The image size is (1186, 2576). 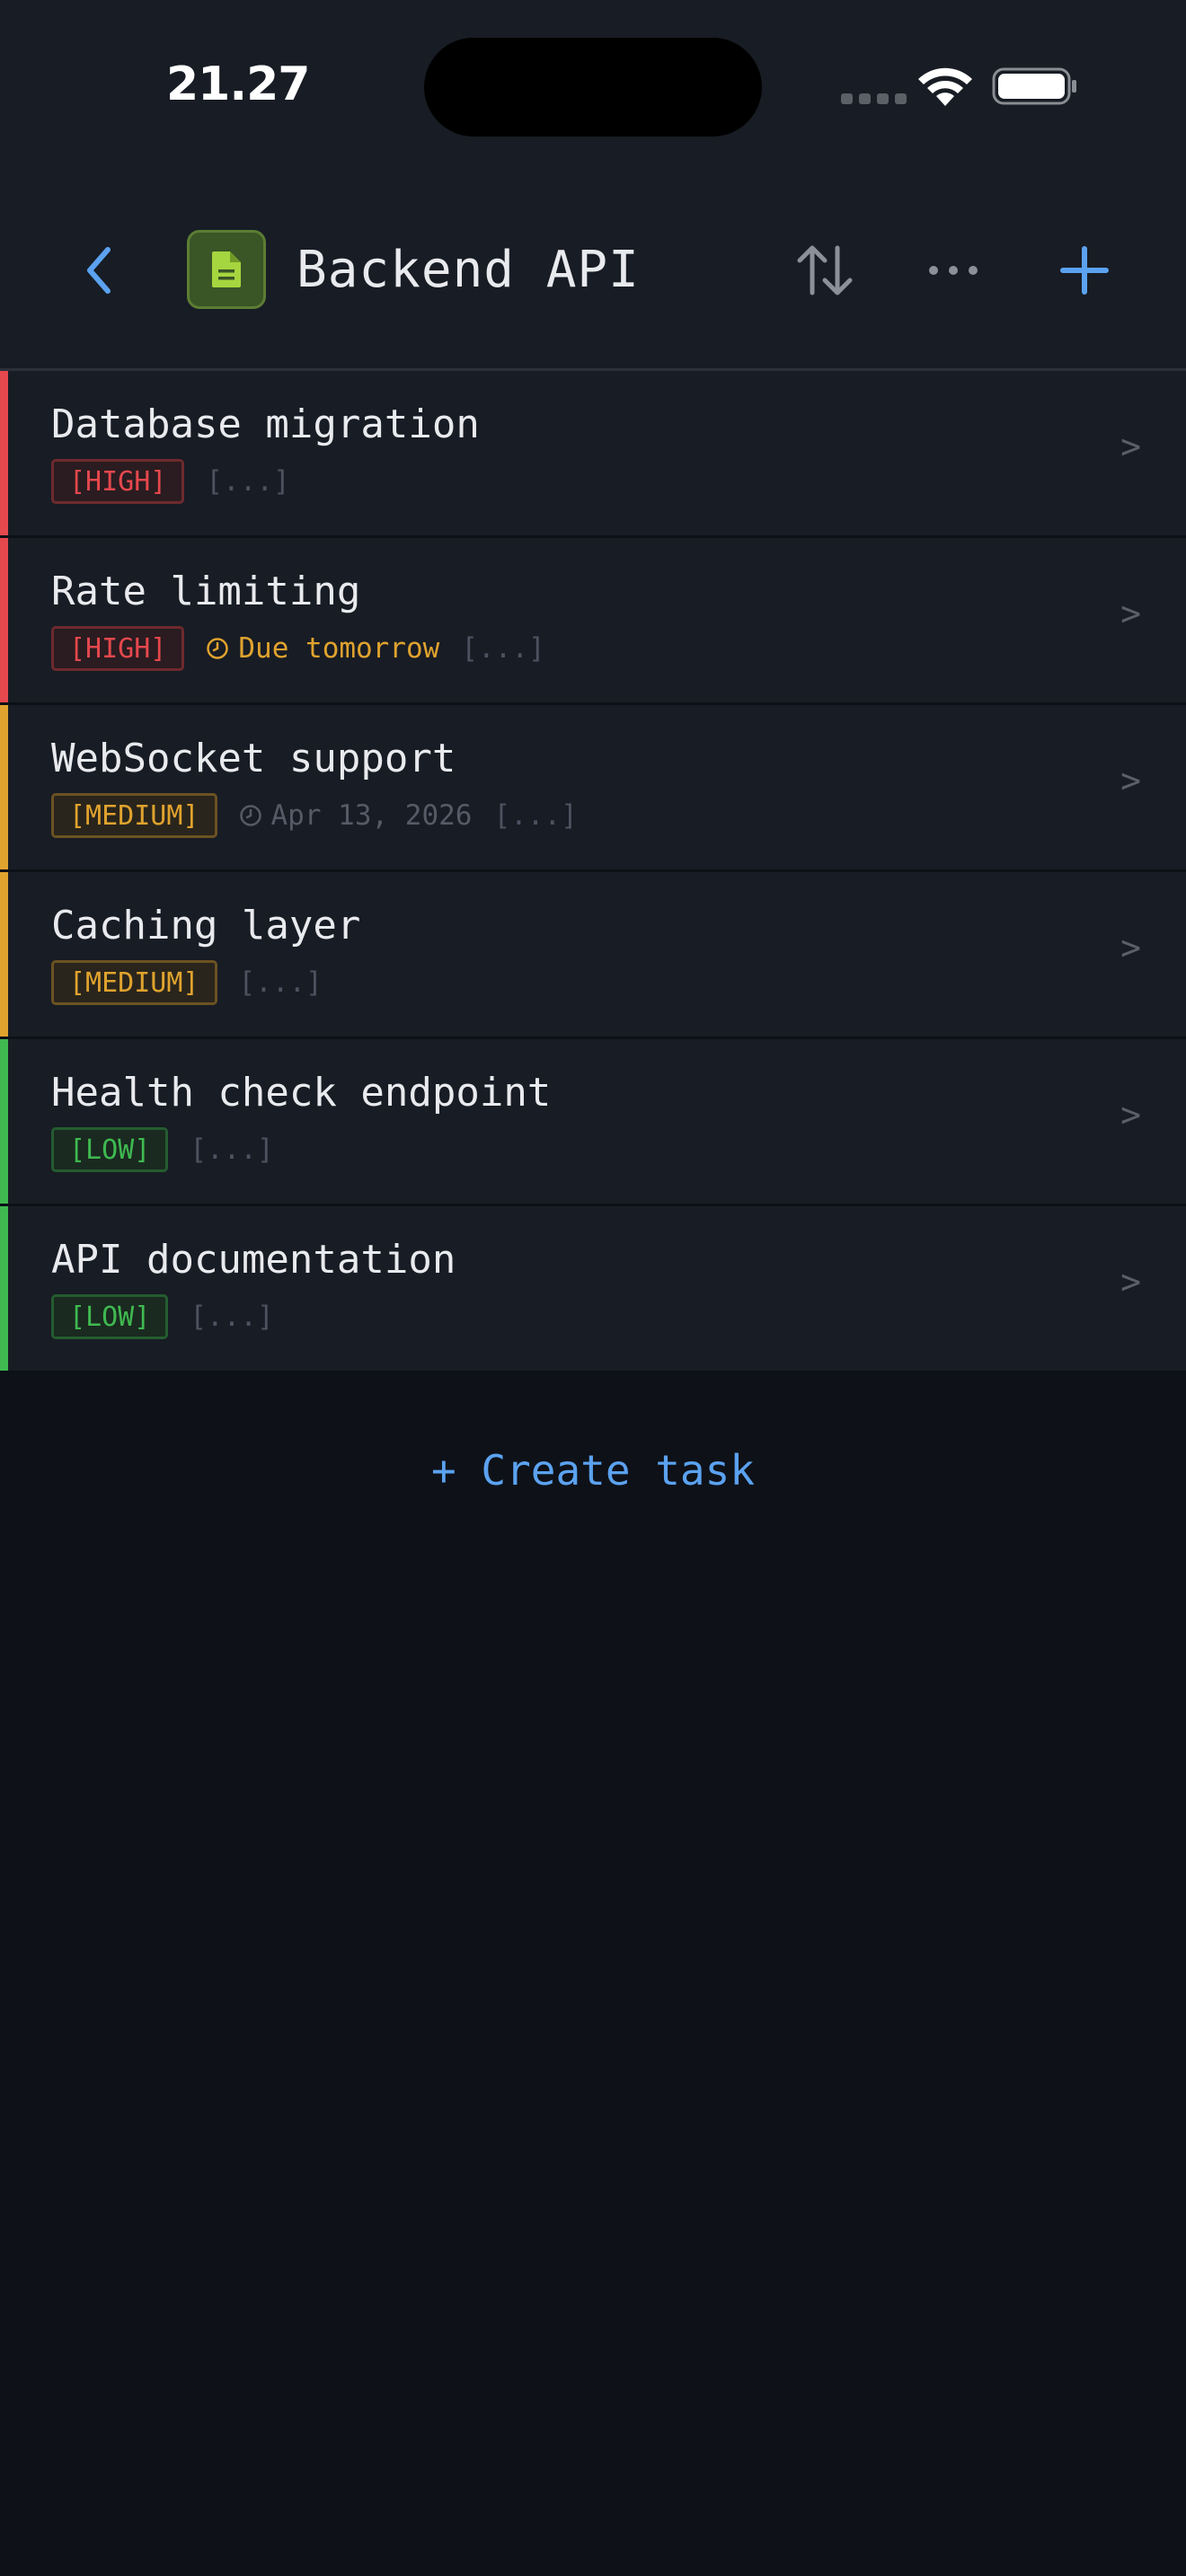 What do you see at coordinates (206, 925) in the screenshot?
I see `task-title: Caching layer` at bounding box center [206, 925].